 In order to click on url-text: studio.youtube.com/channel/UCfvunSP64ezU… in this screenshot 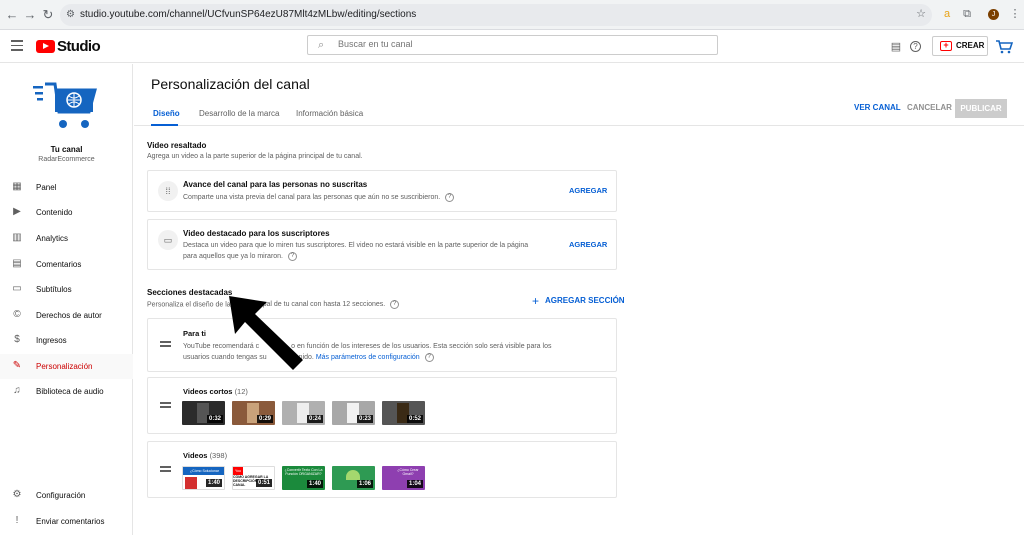, I will do `click(248, 14)`.